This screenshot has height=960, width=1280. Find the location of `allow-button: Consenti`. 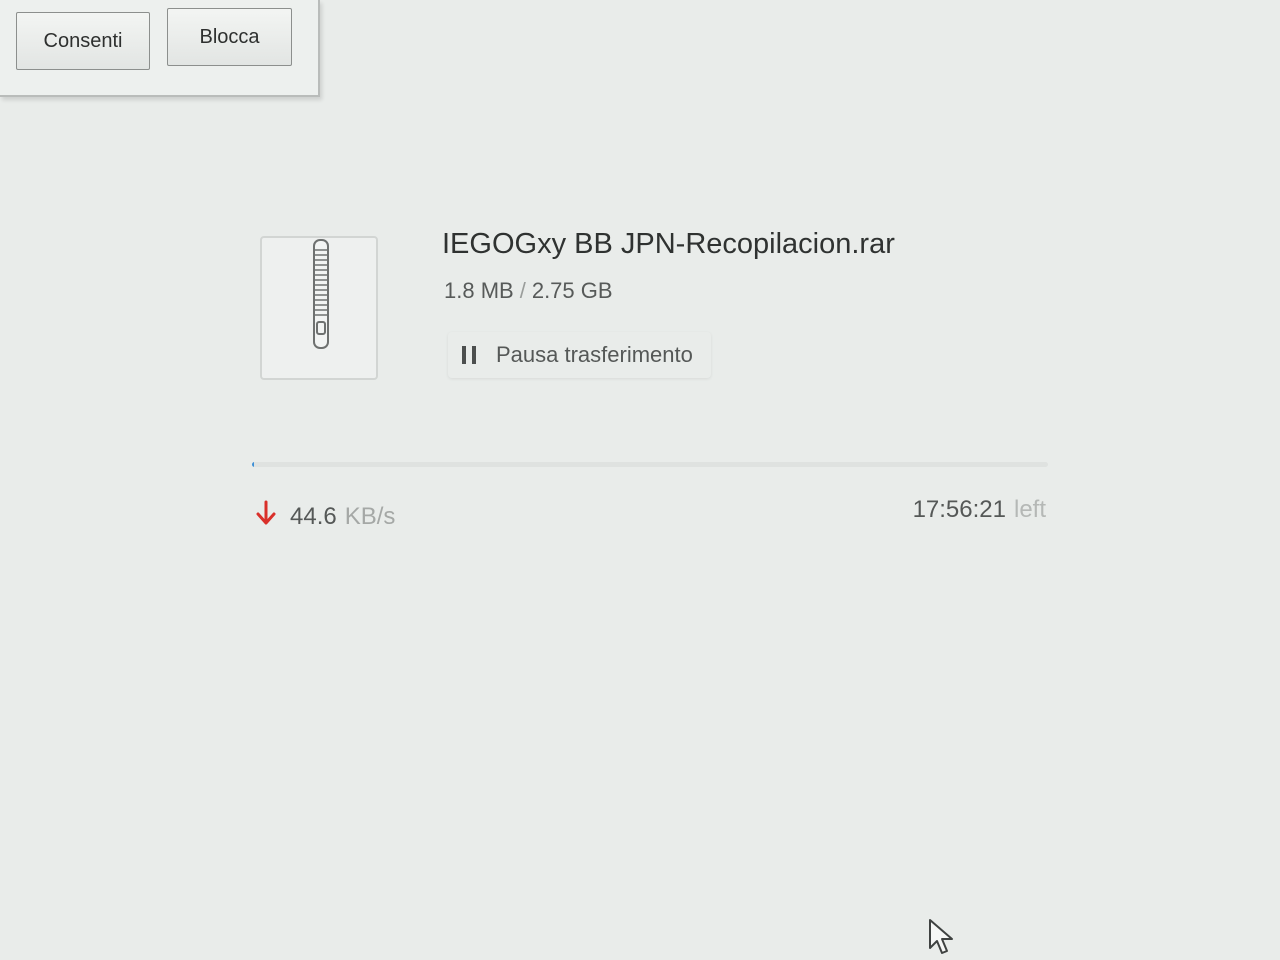

allow-button: Consenti is located at coordinates (83, 41).